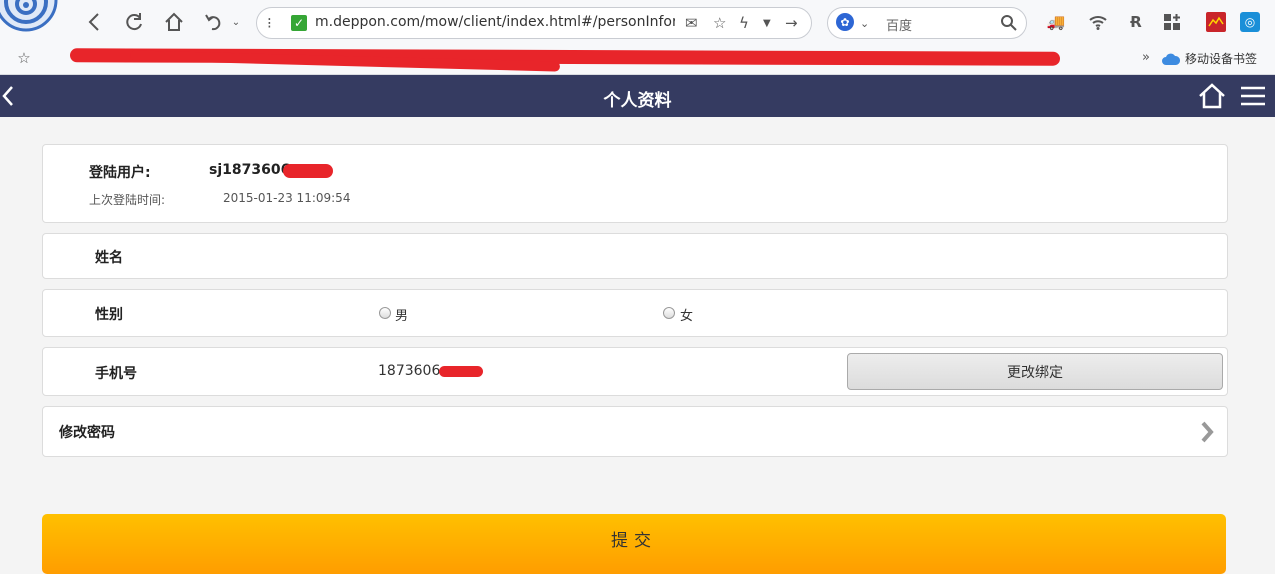 The height and width of the screenshot is (574, 1275). What do you see at coordinates (845, 22) in the screenshot?
I see `baidu-paw-icon: ✿` at bounding box center [845, 22].